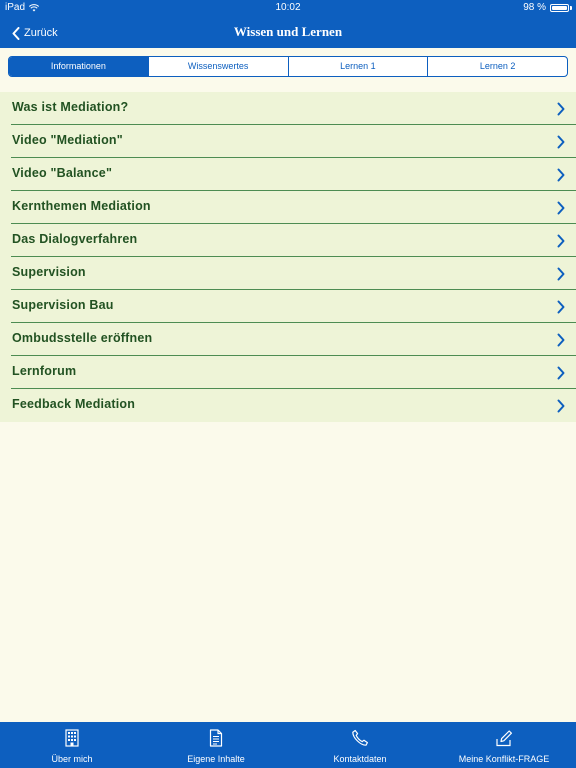 This screenshot has height=768, width=576. Describe the element at coordinates (504, 738) in the screenshot. I see `edit-icon` at that location.